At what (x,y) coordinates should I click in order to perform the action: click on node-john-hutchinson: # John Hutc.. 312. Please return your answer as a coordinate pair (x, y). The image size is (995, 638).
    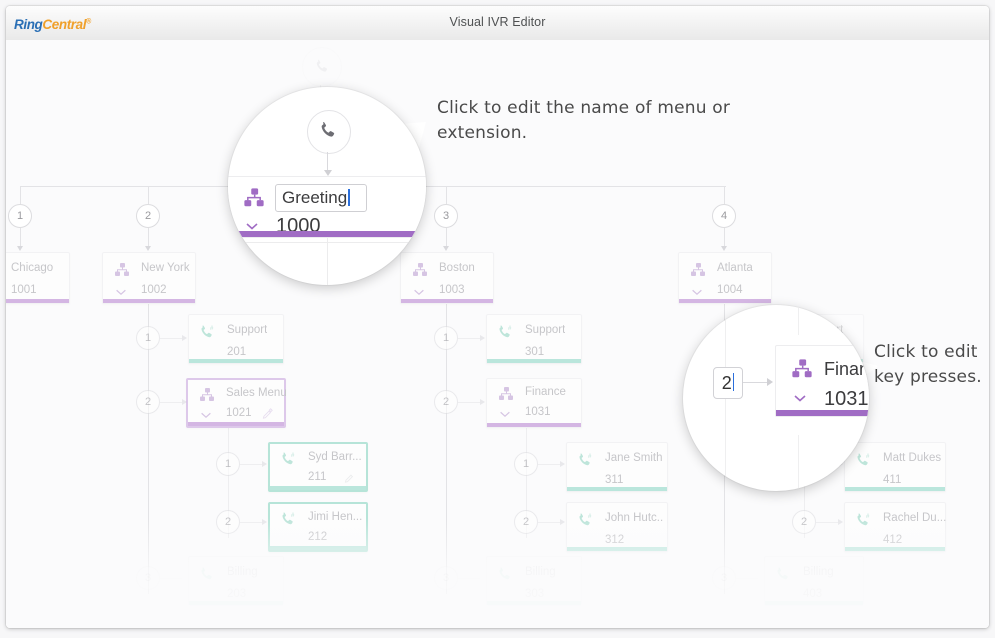
    Looking at the image, I should click on (617, 527).